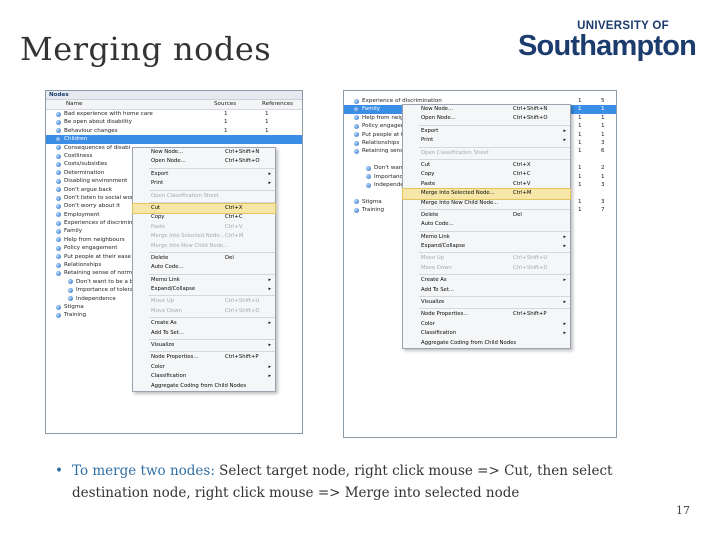 The width and height of the screenshot is (720, 540). Describe the element at coordinates (242, 161) in the screenshot. I see `menu-item-shortcut: Ctrl+Shift+O` at that location.